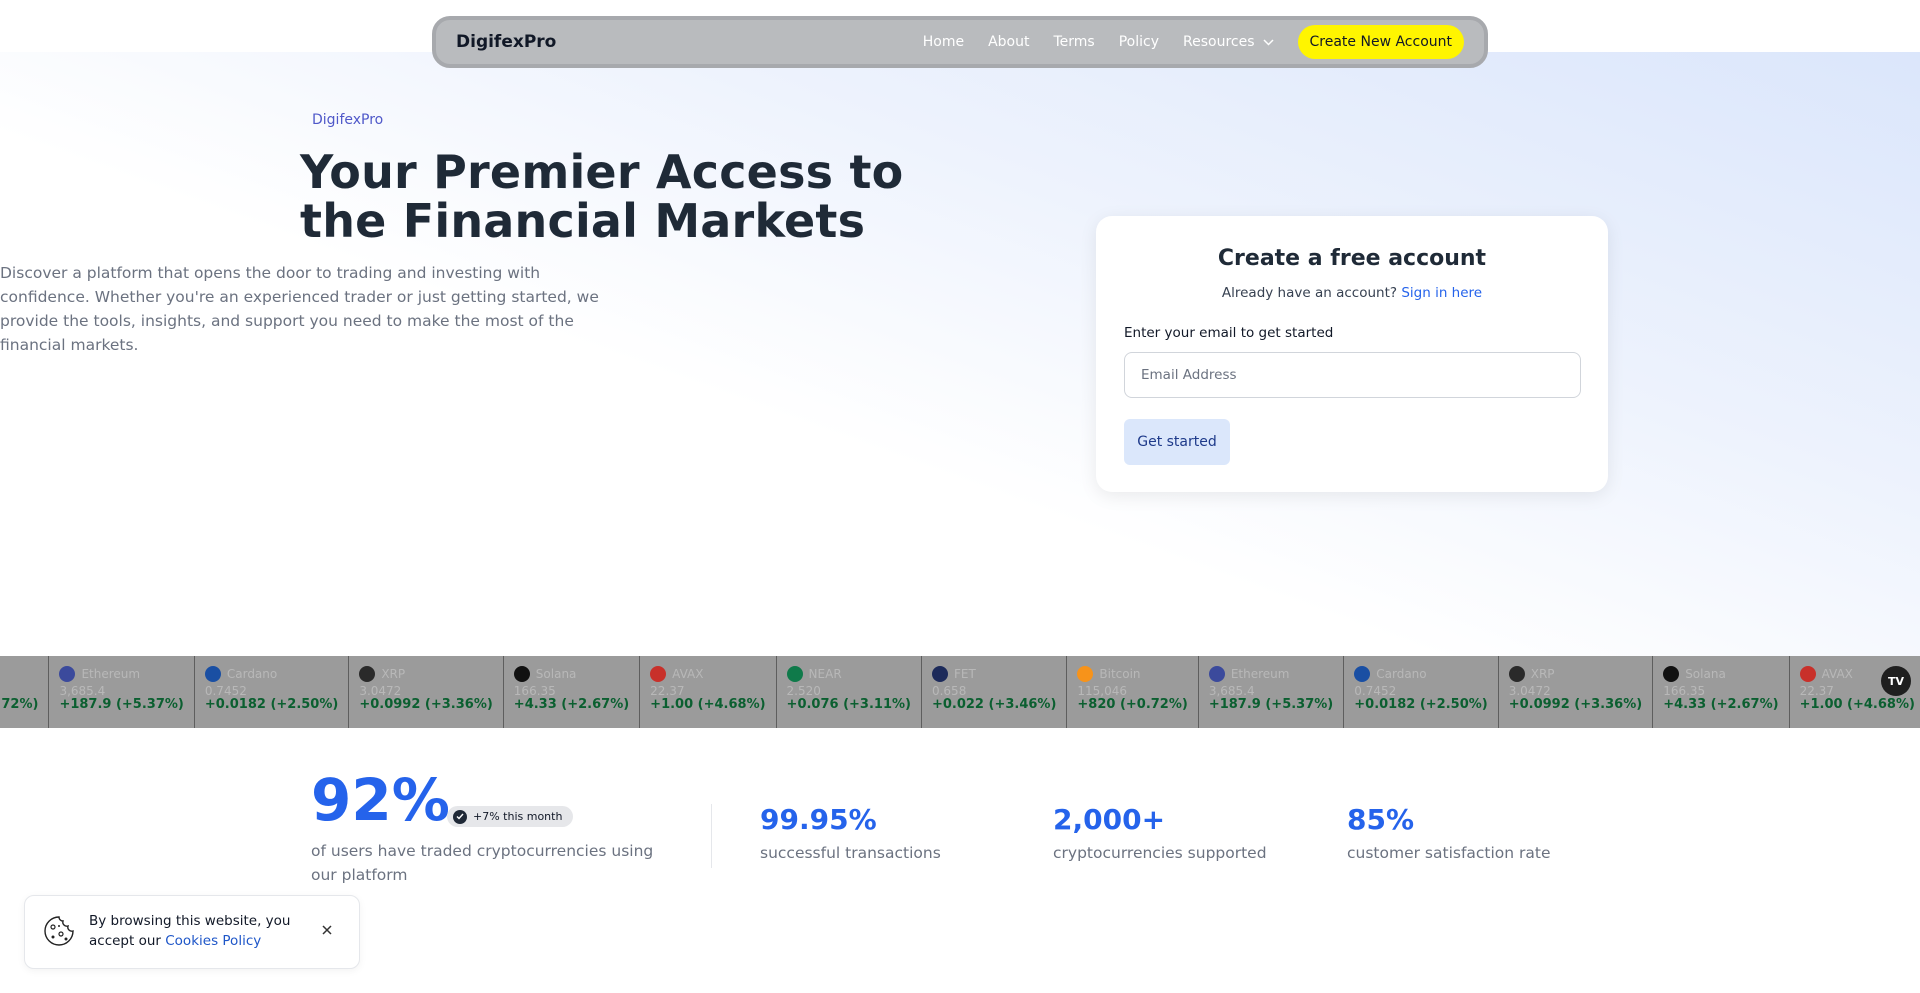 The height and width of the screenshot is (993, 1920). What do you see at coordinates (848, 674) in the screenshot?
I see `ticker-item-header: NEAR` at bounding box center [848, 674].